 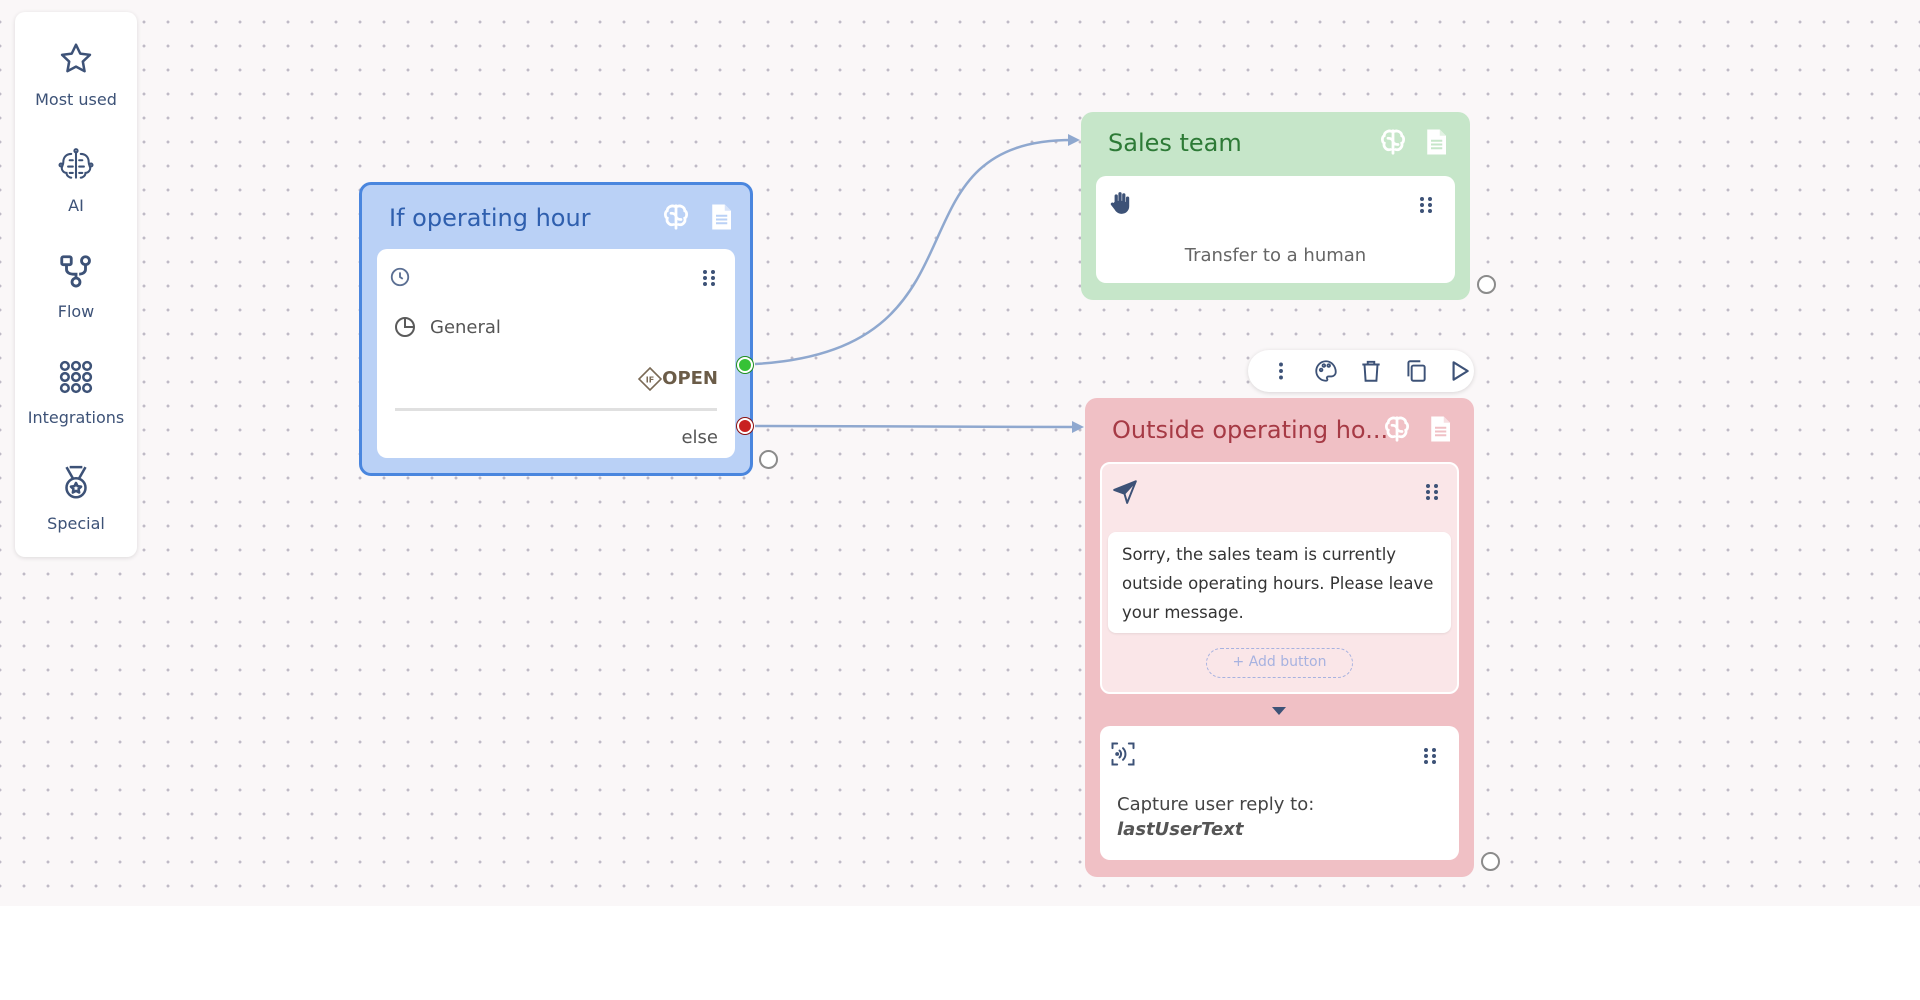 I want to click on trash-icon, so click(x=1371, y=371).